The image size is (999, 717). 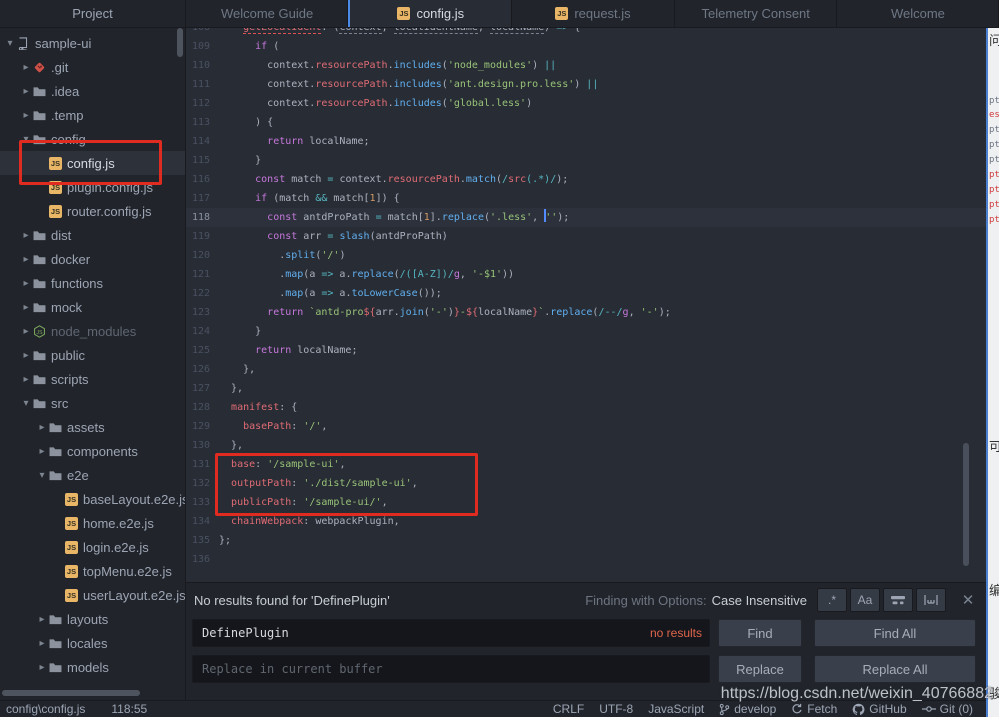 What do you see at coordinates (92, 403) in the screenshot?
I see `tree-item-src: ▾ src` at bounding box center [92, 403].